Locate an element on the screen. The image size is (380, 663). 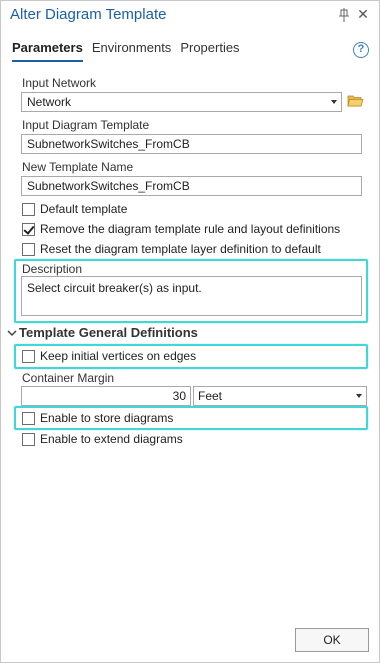
section-title: Template General Definitions is located at coordinates (108, 332).